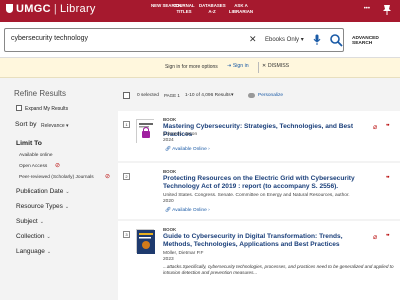  What do you see at coordinates (49, 38) in the screenshot?
I see `search-input: cybersecurity technology` at bounding box center [49, 38].